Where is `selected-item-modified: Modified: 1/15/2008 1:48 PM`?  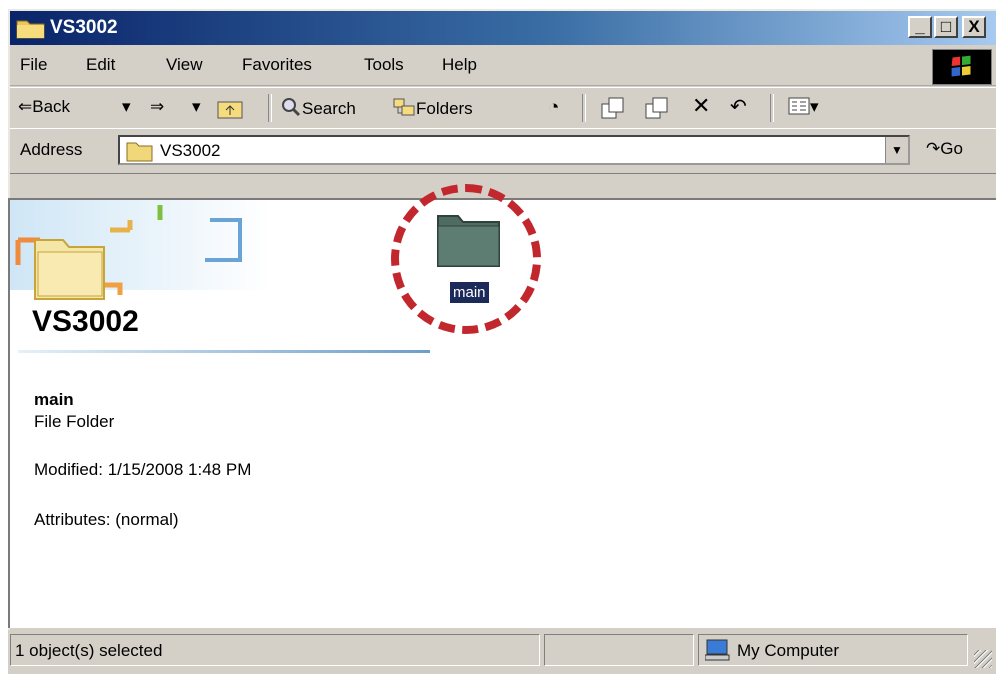 selected-item-modified: Modified: 1/15/2008 1:48 PM is located at coordinates (143, 469).